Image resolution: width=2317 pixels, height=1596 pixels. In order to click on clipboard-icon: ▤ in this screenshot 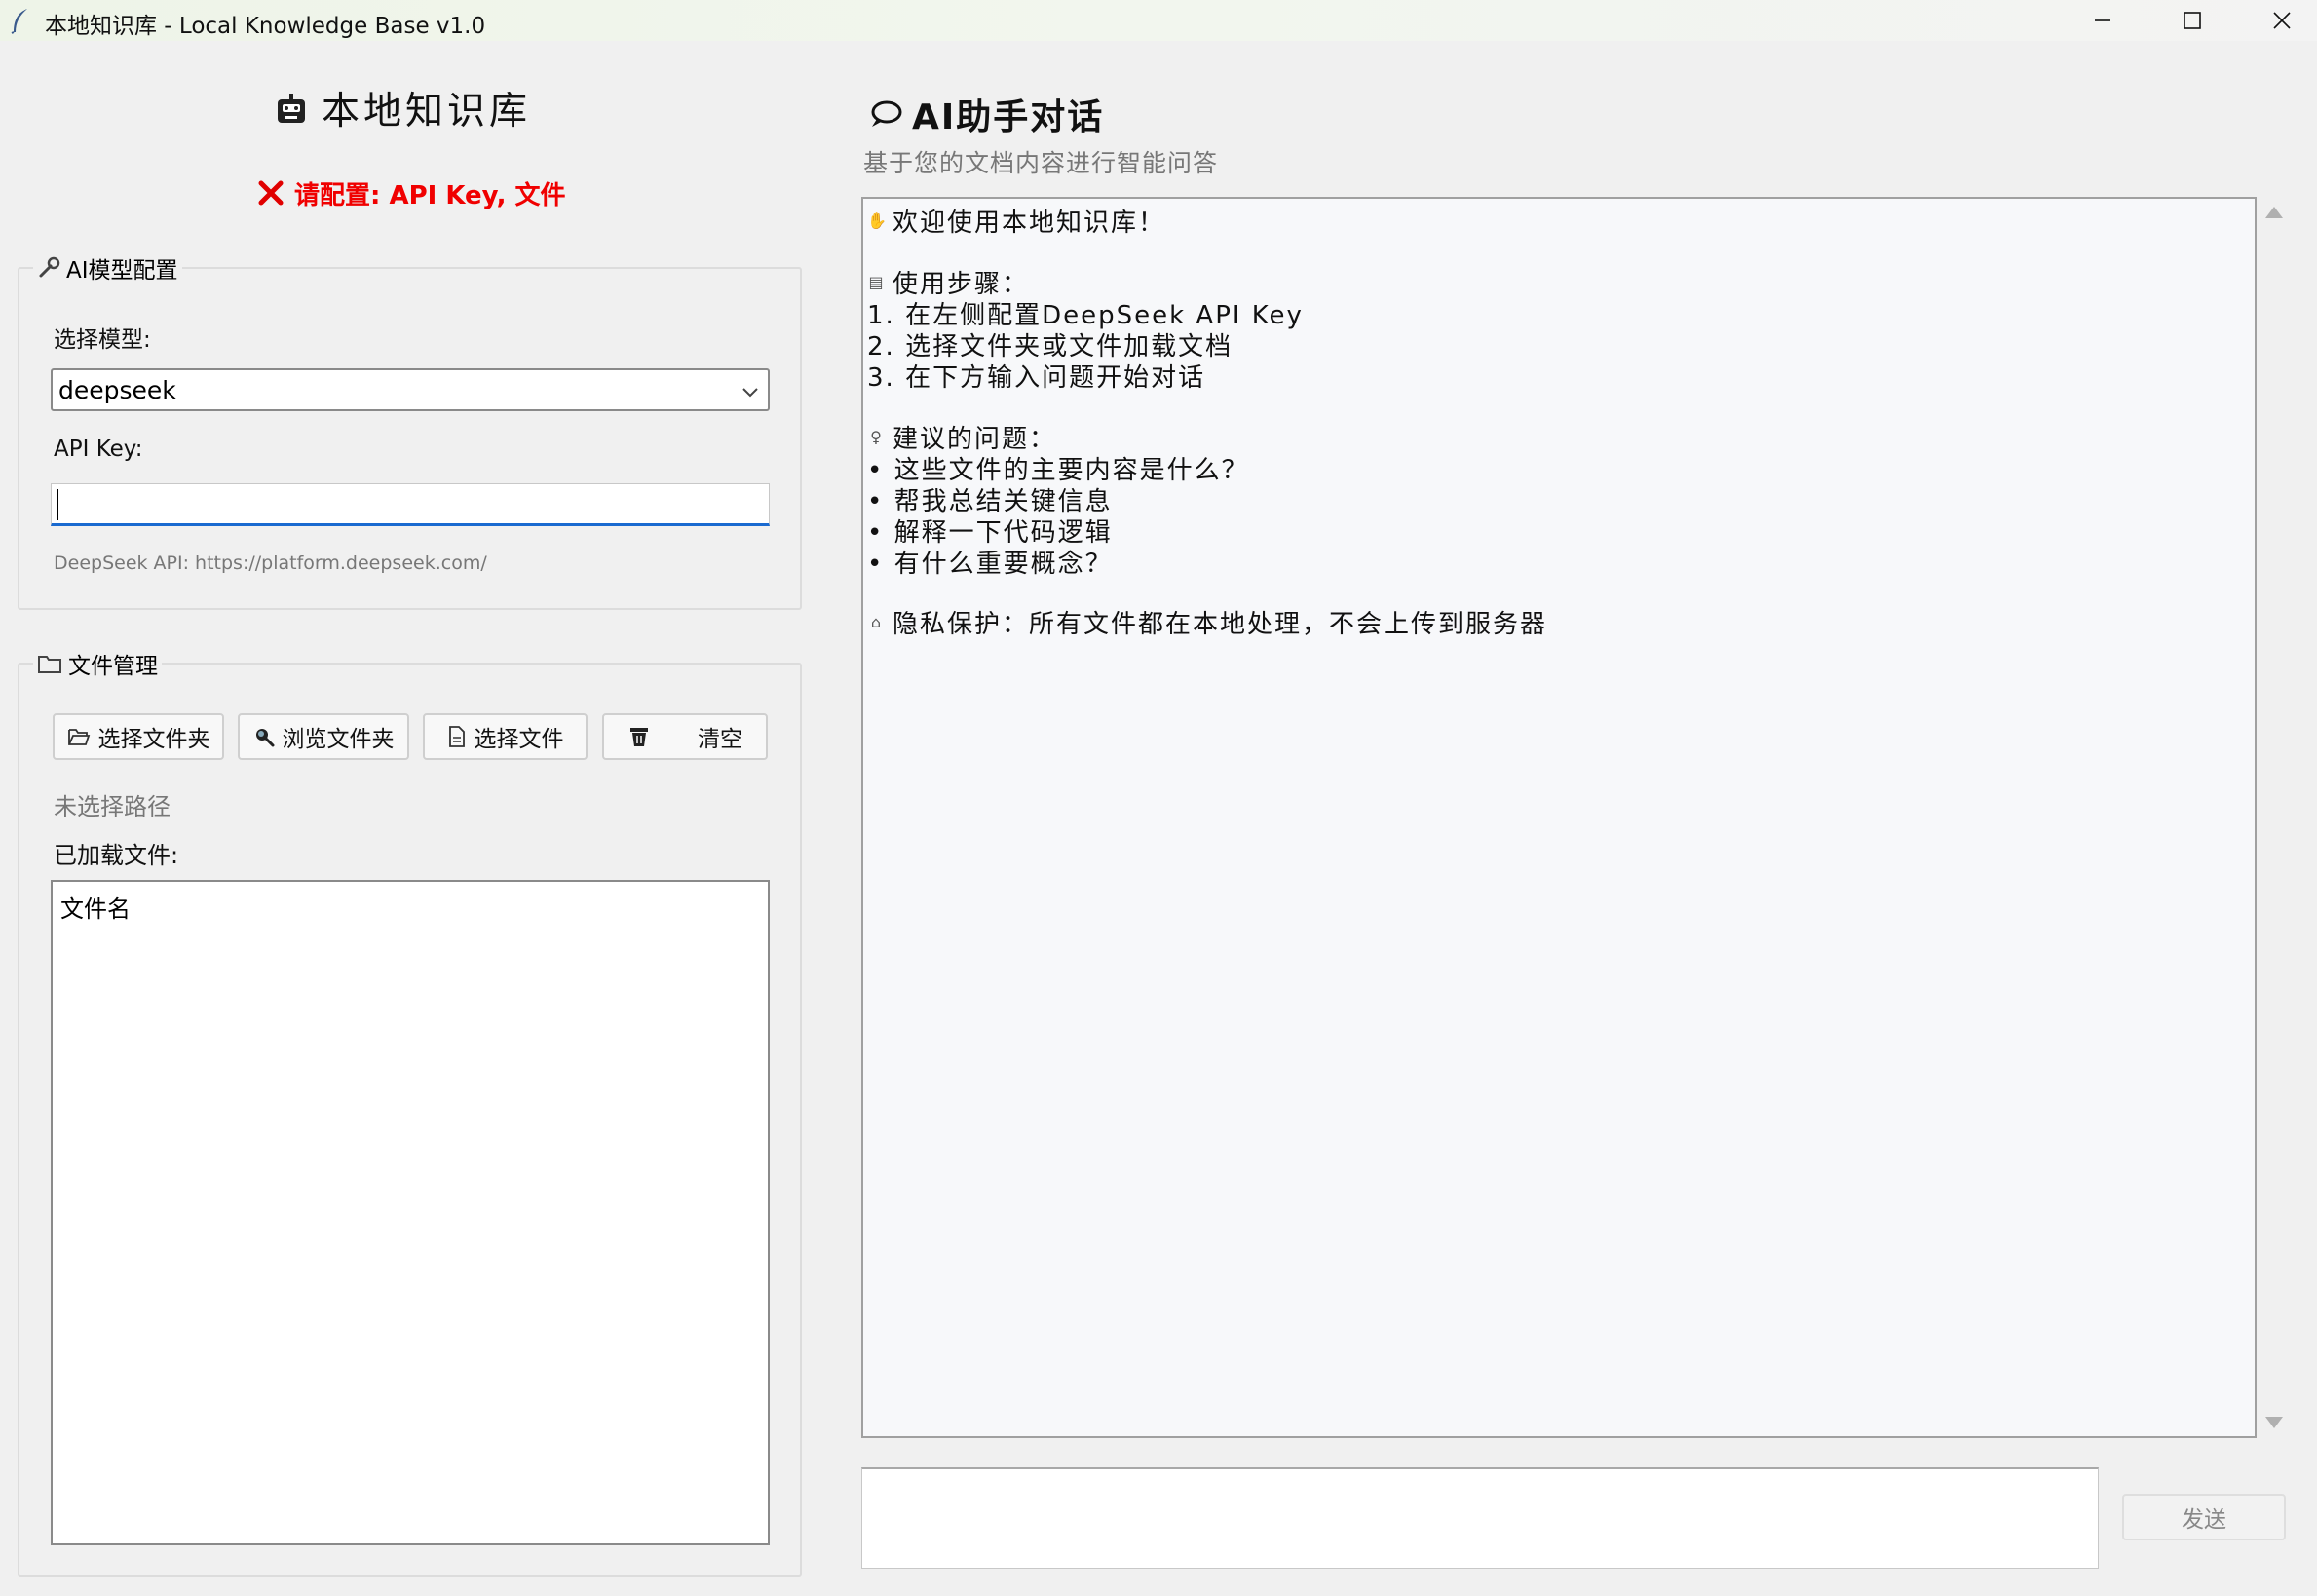, I will do `click(877, 281)`.